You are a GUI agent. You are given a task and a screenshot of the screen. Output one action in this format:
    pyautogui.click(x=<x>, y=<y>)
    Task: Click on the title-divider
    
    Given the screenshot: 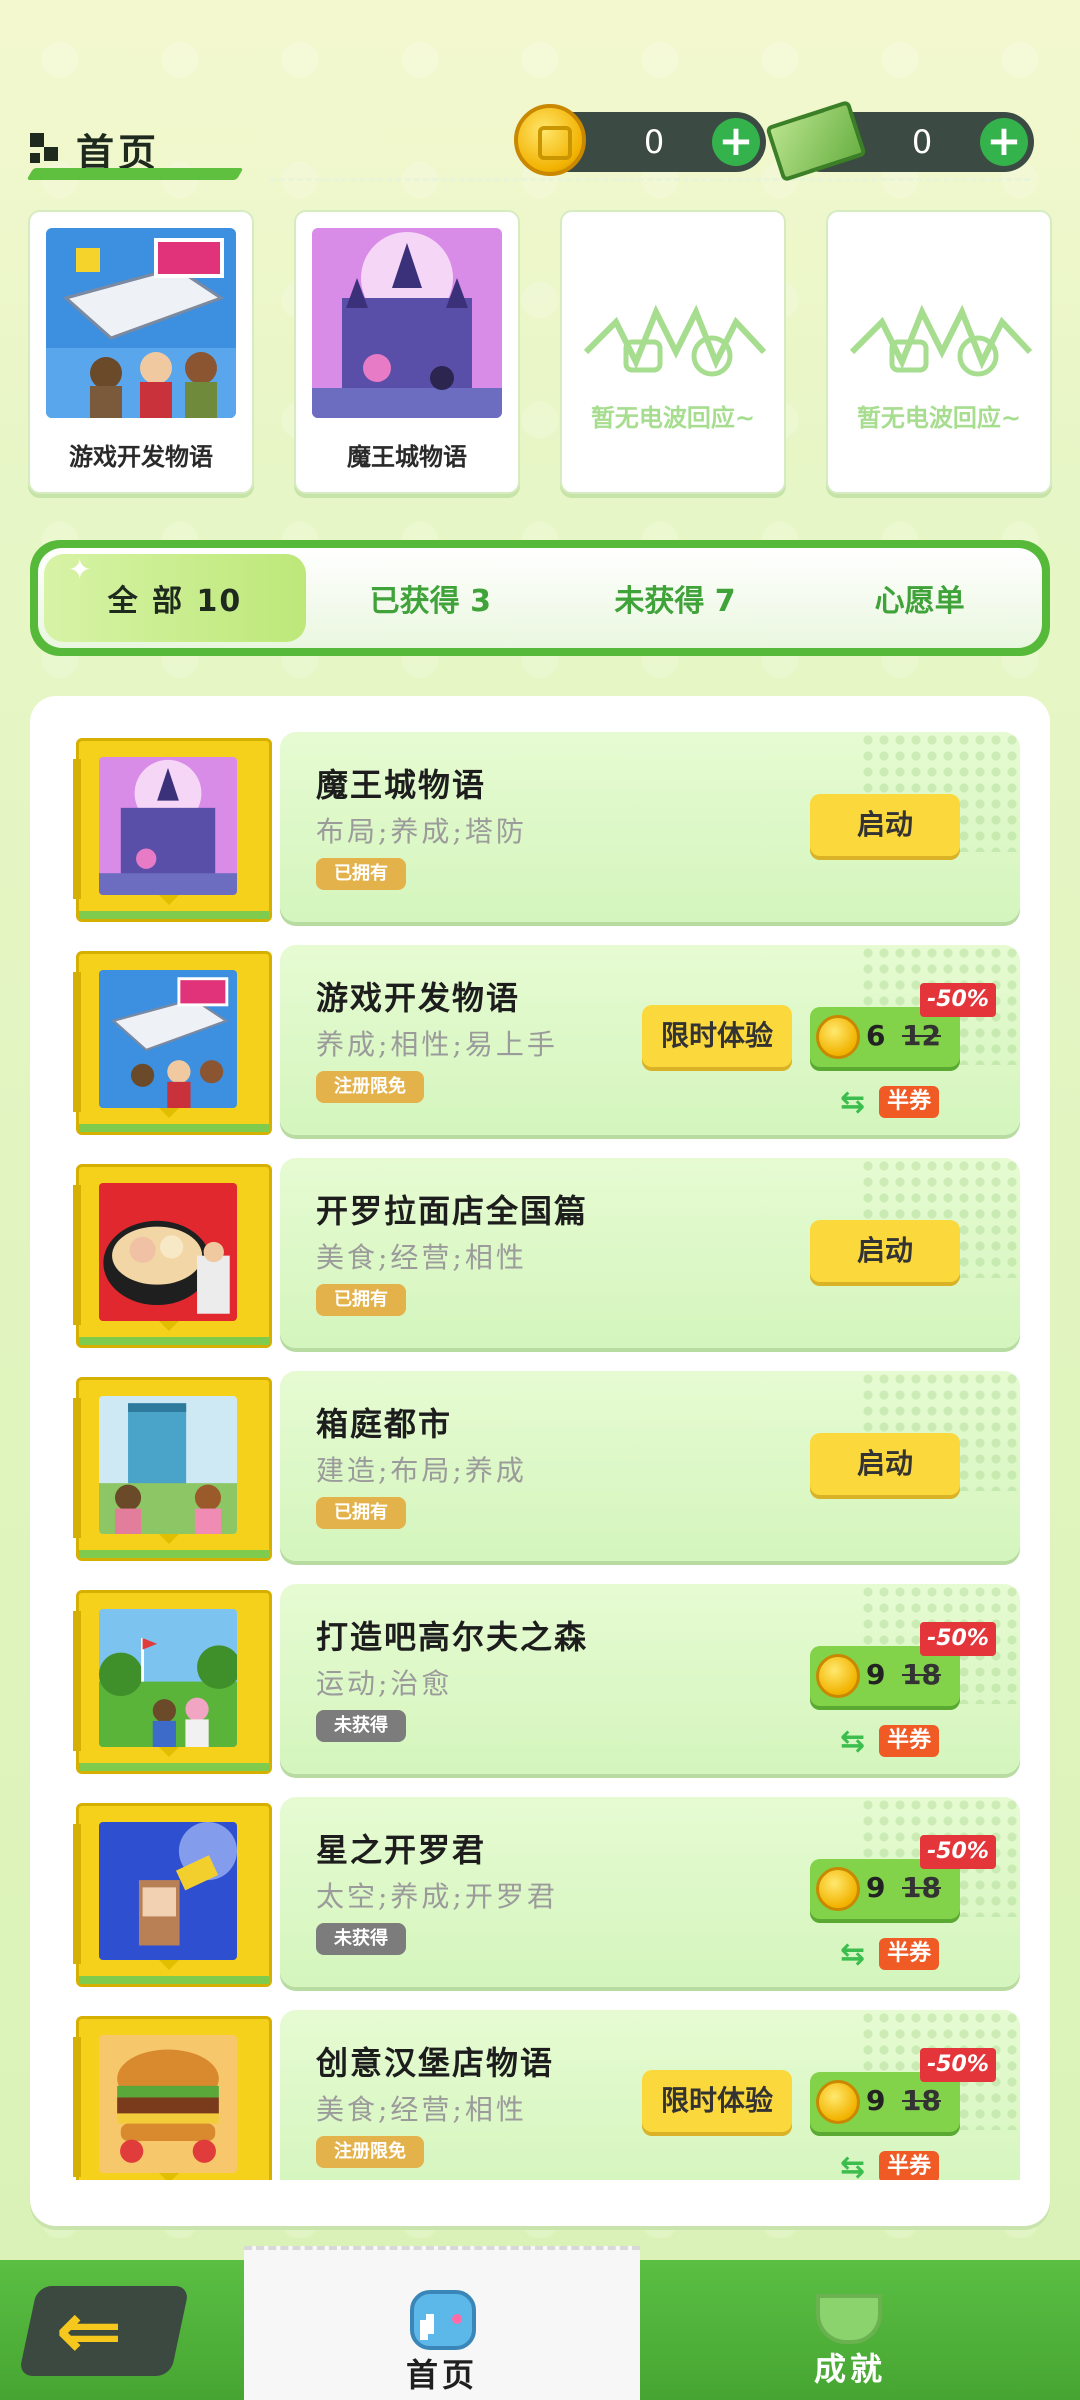 What is the action you would take?
    pyautogui.click(x=650, y=180)
    